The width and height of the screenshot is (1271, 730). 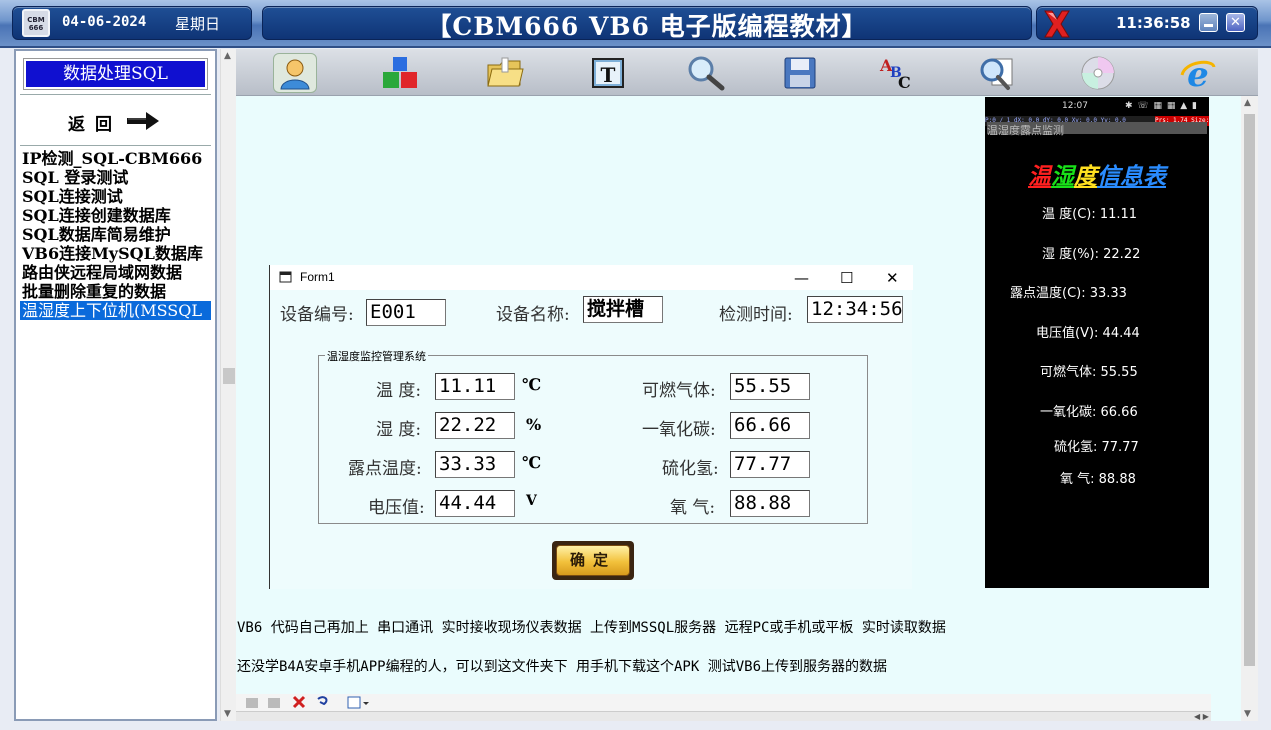 I want to click on titlebar-weekday: 星期日, so click(x=198, y=24).